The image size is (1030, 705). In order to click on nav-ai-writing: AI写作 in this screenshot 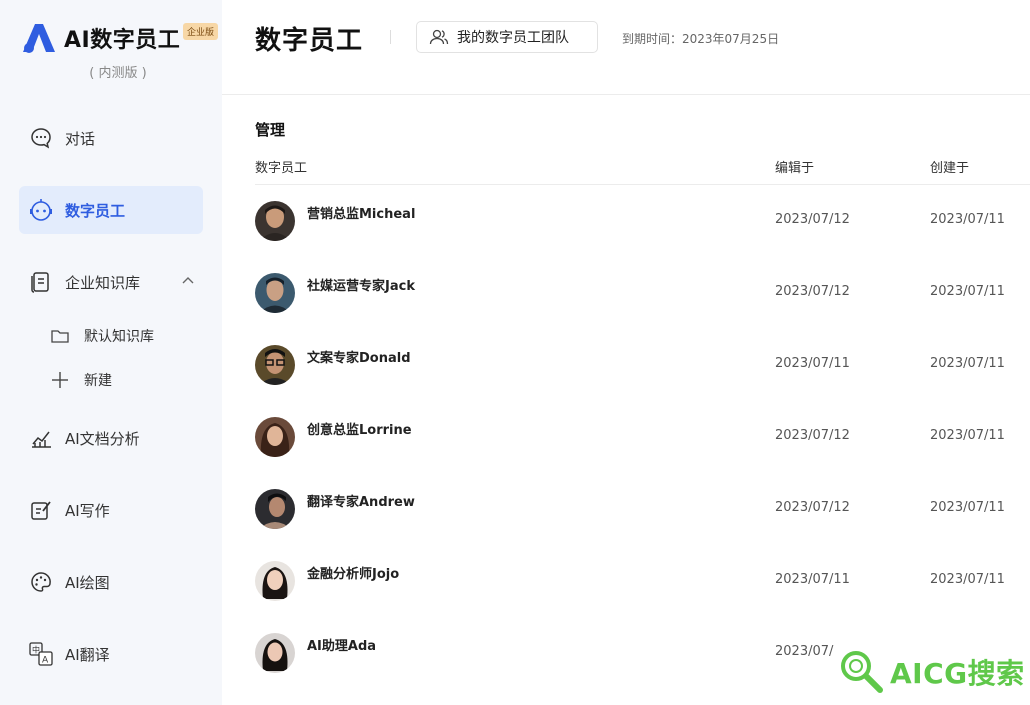, I will do `click(111, 510)`.